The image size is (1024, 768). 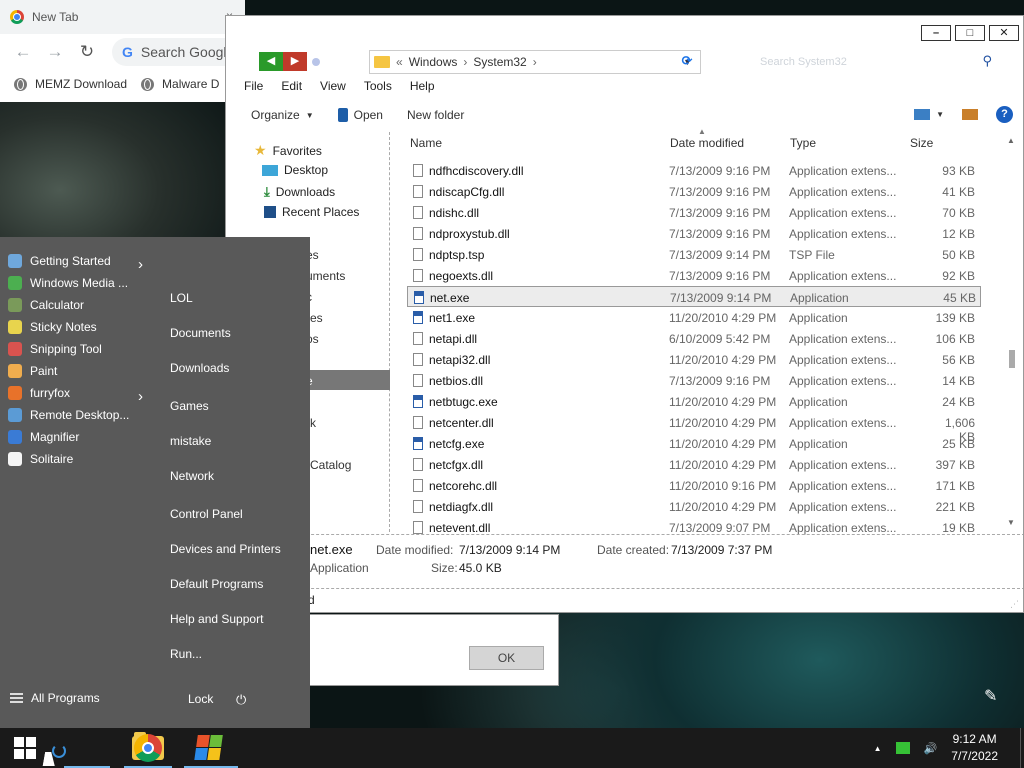 What do you see at coordinates (55, 349) in the screenshot?
I see `start-program-item: Snipping Tool` at bounding box center [55, 349].